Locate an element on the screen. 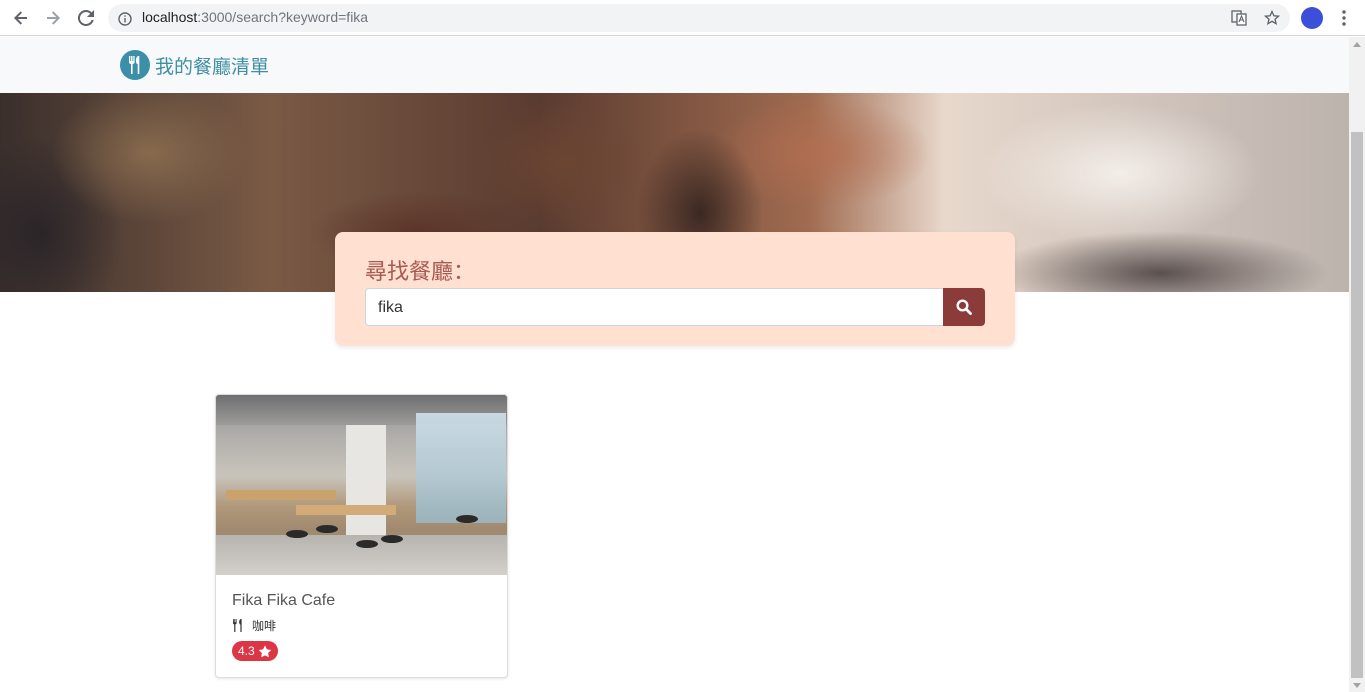  forward-arrow-icon is located at coordinates (53, 18).